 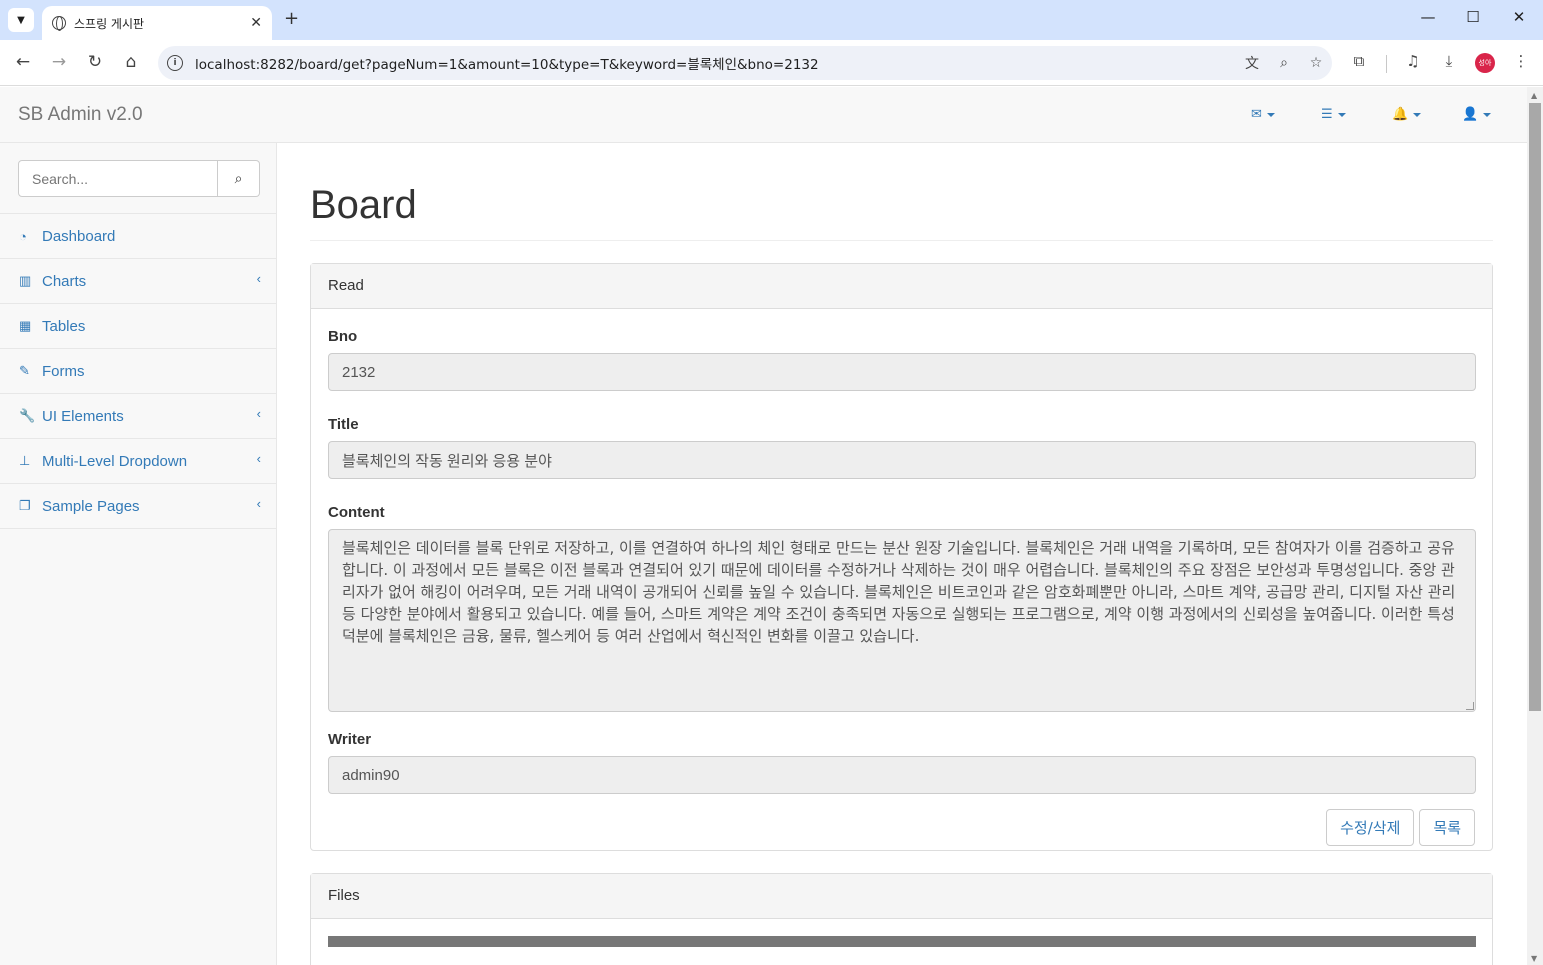 What do you see at coordinates (157, 23) in the screenshot?
I see `browser-tab: 스프링 게시판 ✕` at bounding box center [157, 23].